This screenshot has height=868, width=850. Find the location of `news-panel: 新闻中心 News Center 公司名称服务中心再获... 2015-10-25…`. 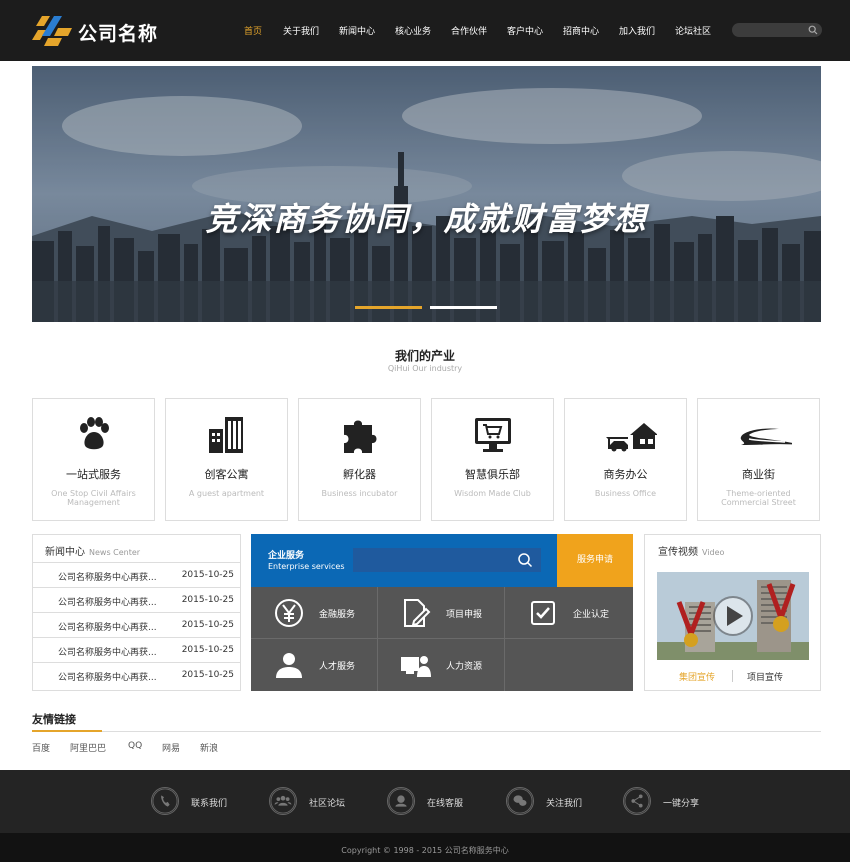

news-panel: 新闻中心 News Center 公司名称服务中心再获... 2015-10-25… is located at coordinates (136, 612).